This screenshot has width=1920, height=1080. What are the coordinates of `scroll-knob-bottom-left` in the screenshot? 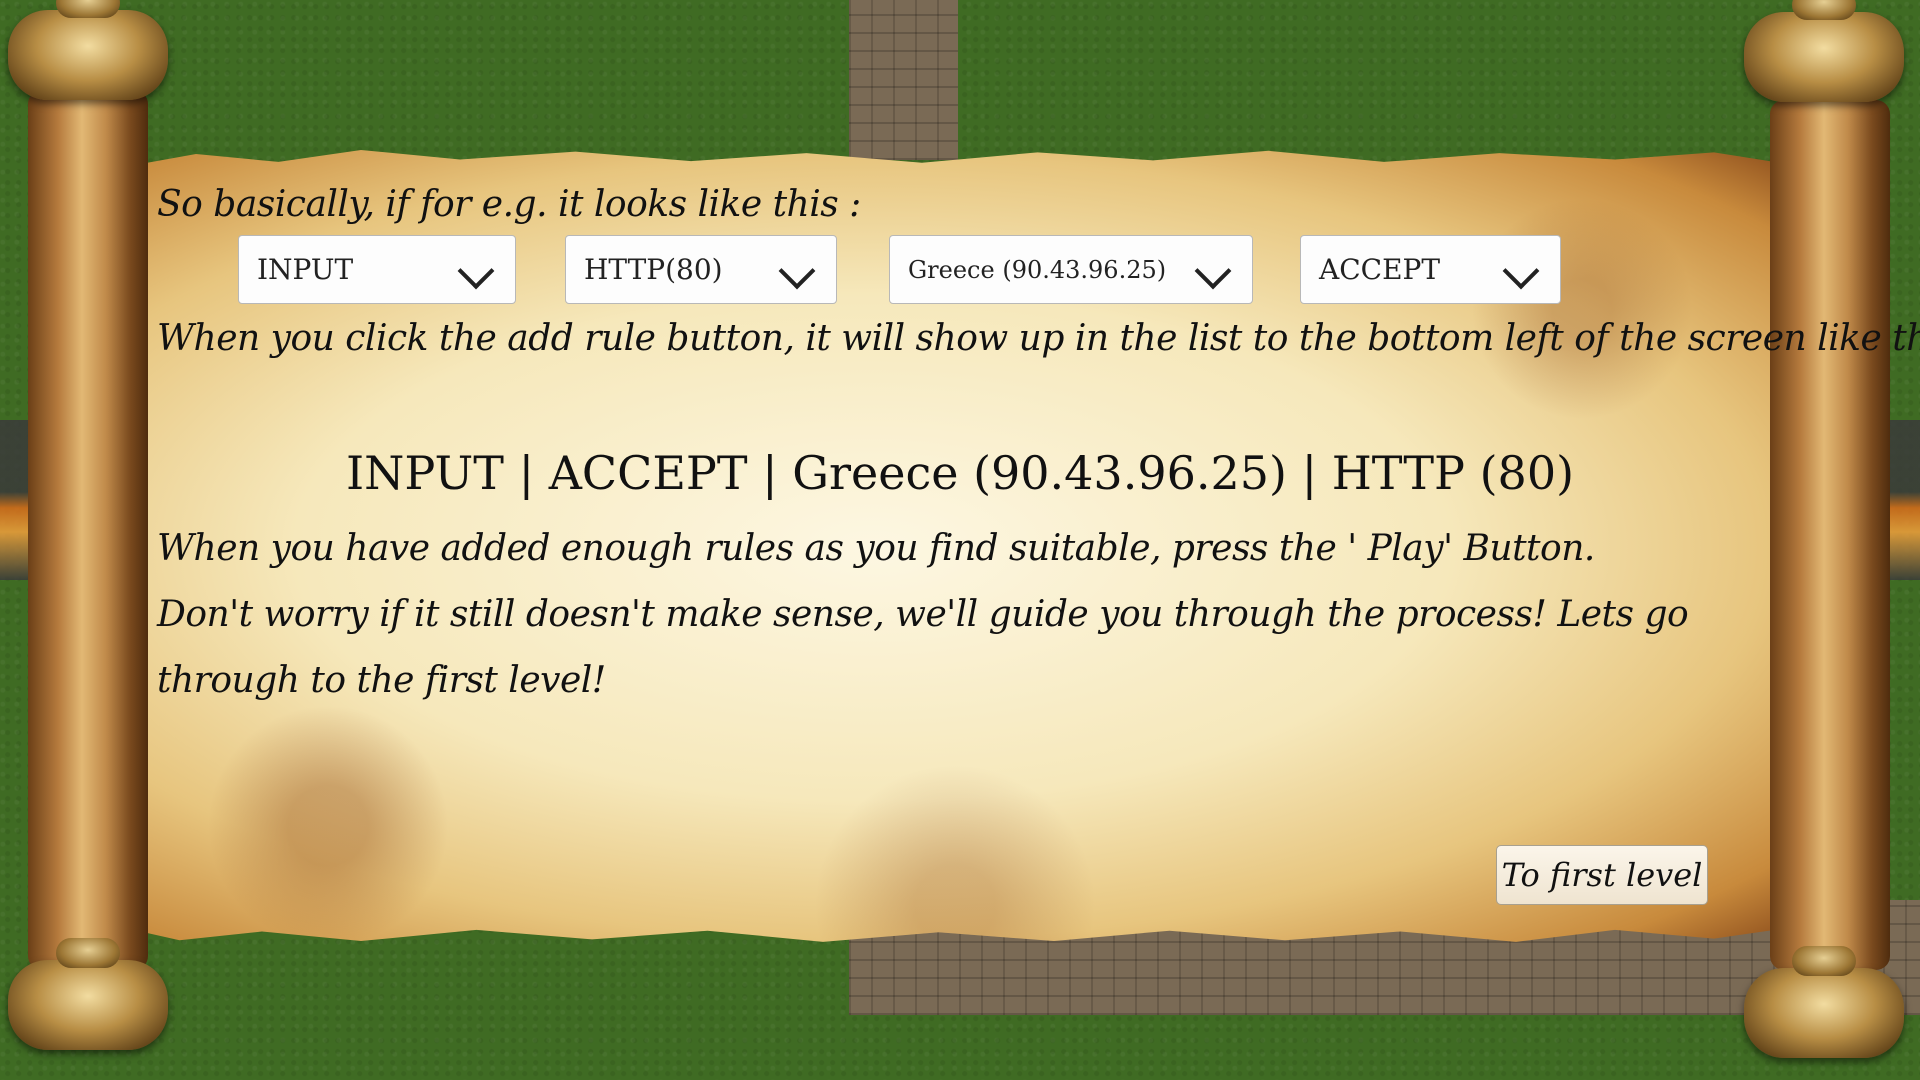 It's located at (88, 994).